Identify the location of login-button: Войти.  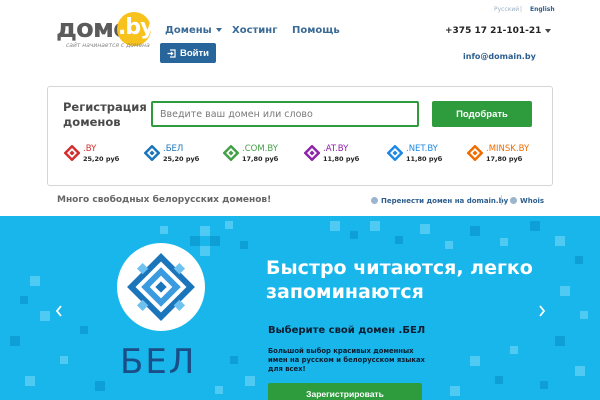
(188, 53).